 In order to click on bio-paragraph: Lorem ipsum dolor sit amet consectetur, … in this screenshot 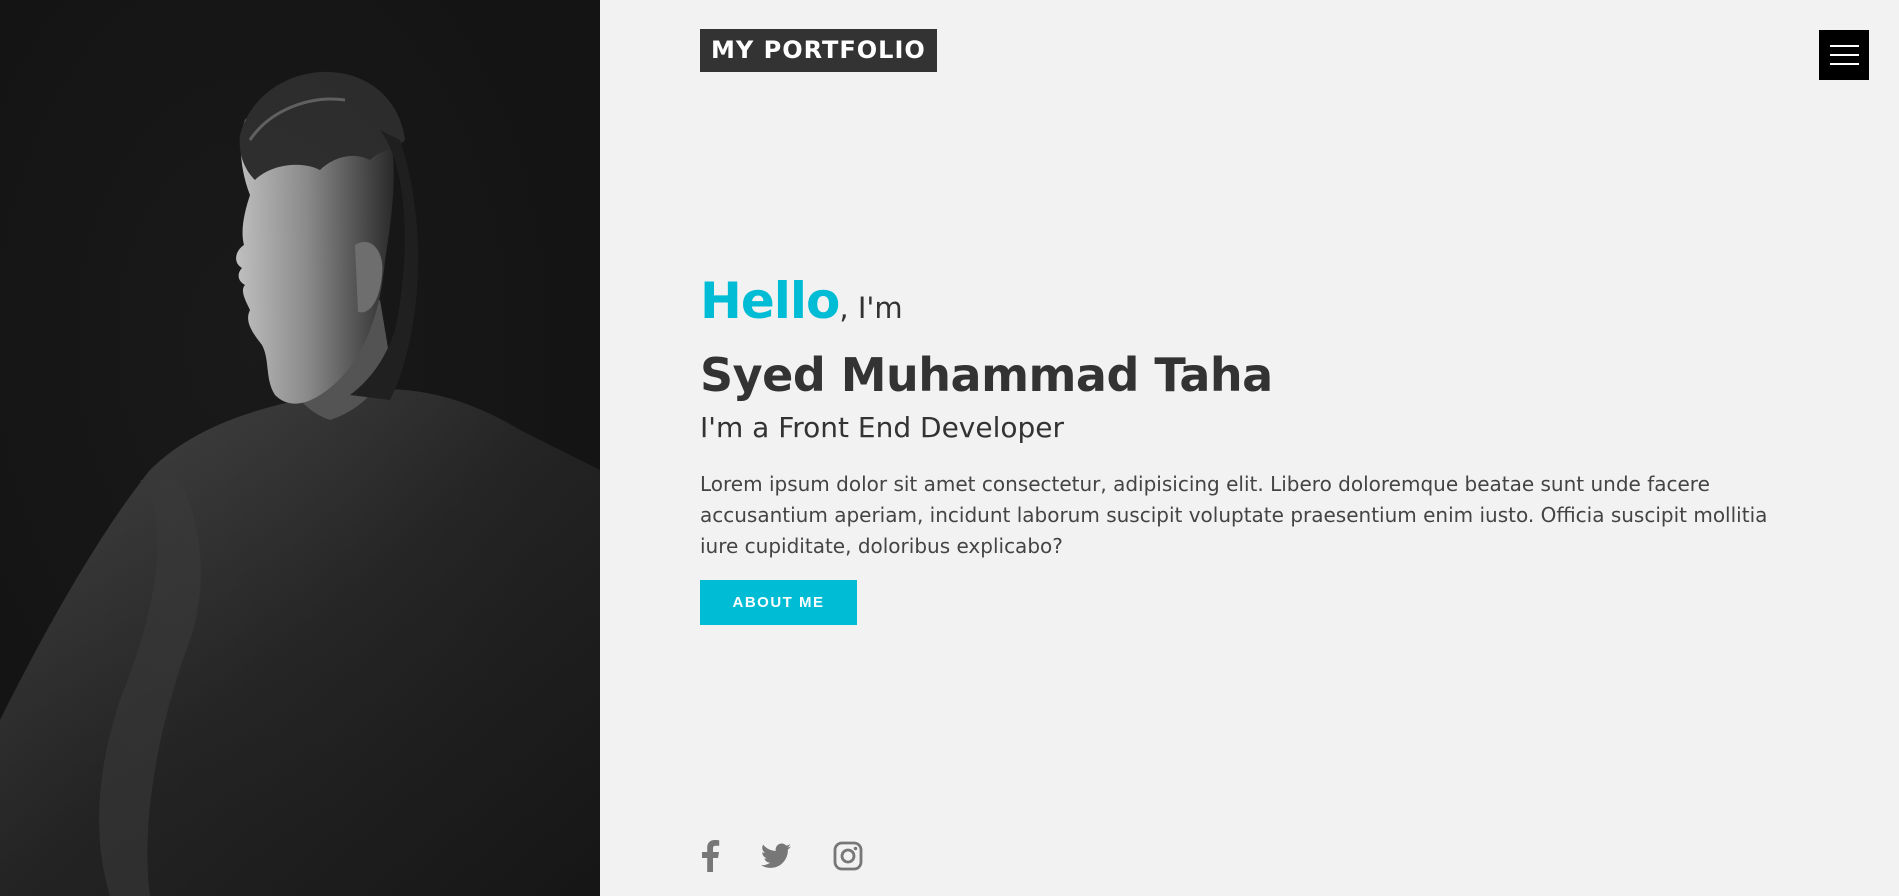, I will do `click(1234, 515)`.